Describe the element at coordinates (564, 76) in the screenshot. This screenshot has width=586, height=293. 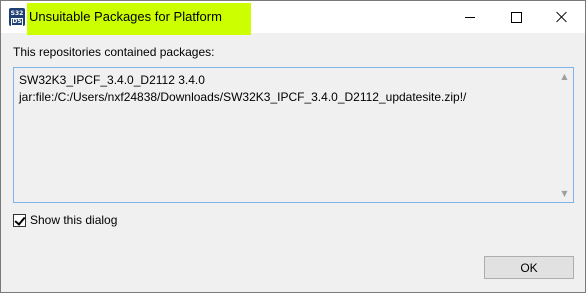
I see `scroll-up-icon: ▲` at that location.